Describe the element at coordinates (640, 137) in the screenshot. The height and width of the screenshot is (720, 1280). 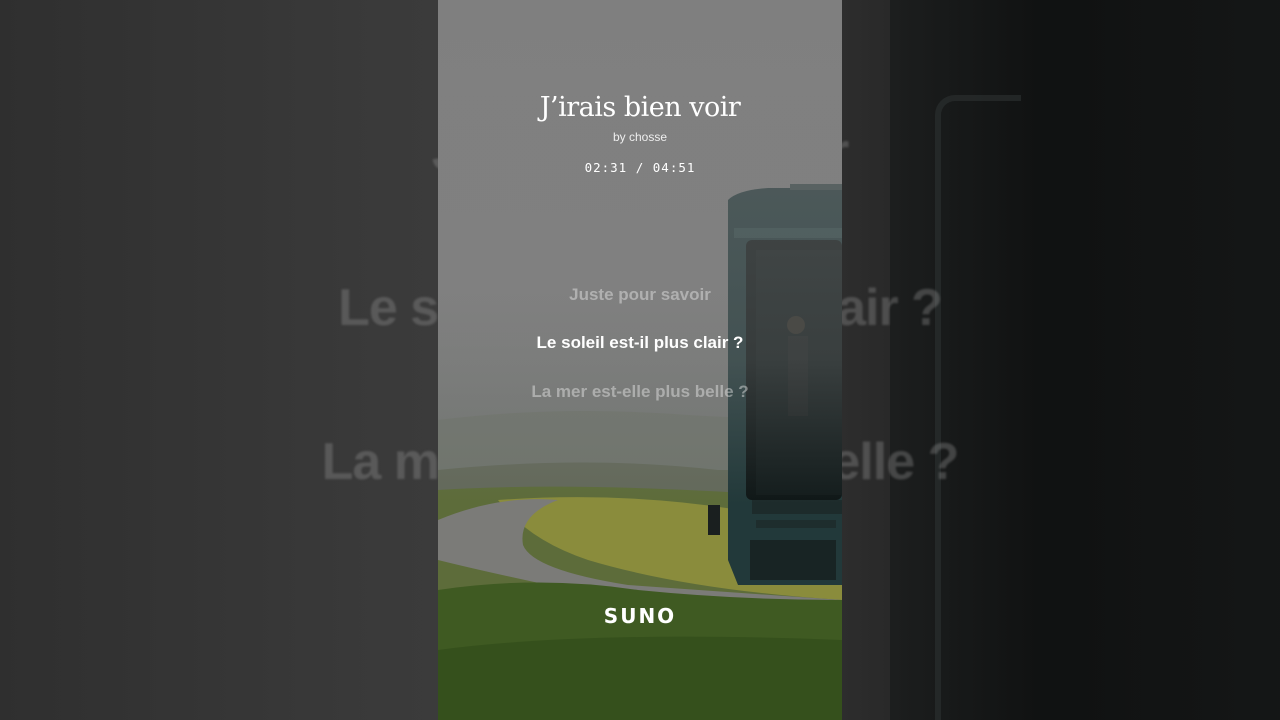
I see `artist-byline: by chosse` at that location.